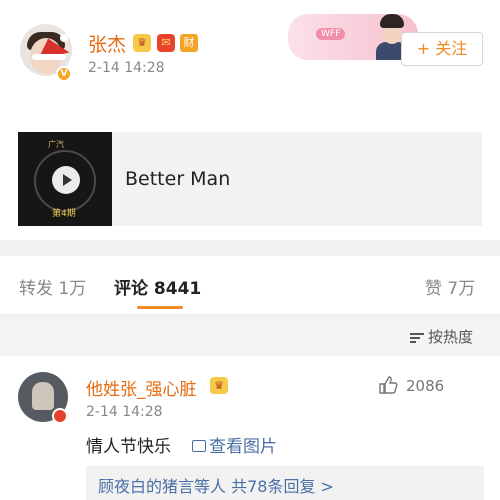 This screenshot has width=500, height=500. What do you see at coordinates (442, 49) in the screenshot?
I see `follow-button: + 关注` at bounding box center [442, 49].